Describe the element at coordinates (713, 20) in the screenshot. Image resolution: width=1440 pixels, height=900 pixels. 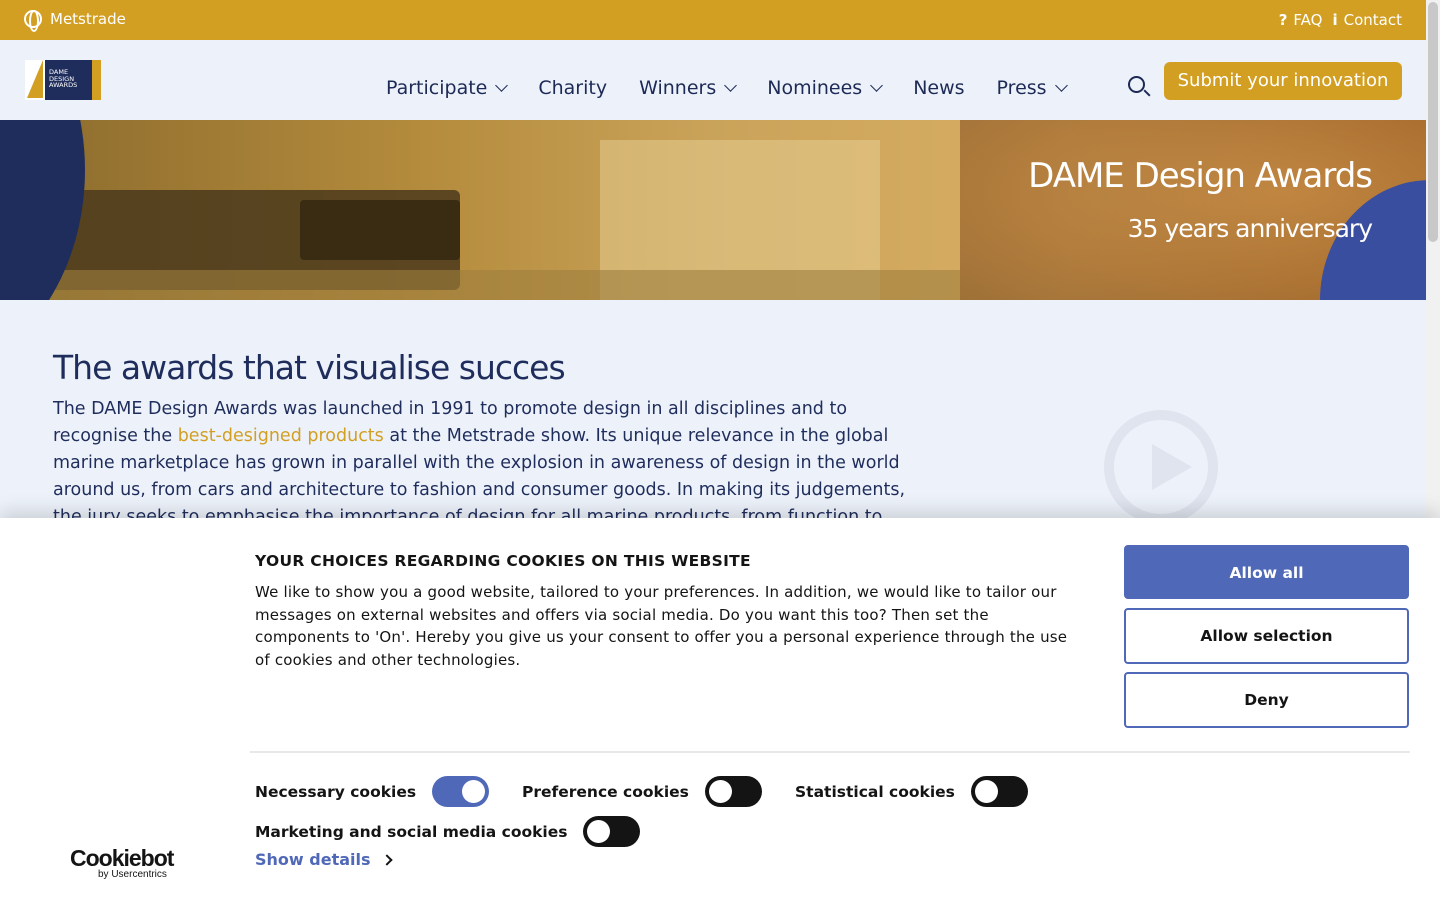
I see `top-bar: Metstrade ? FAQ i Contact` at that location.